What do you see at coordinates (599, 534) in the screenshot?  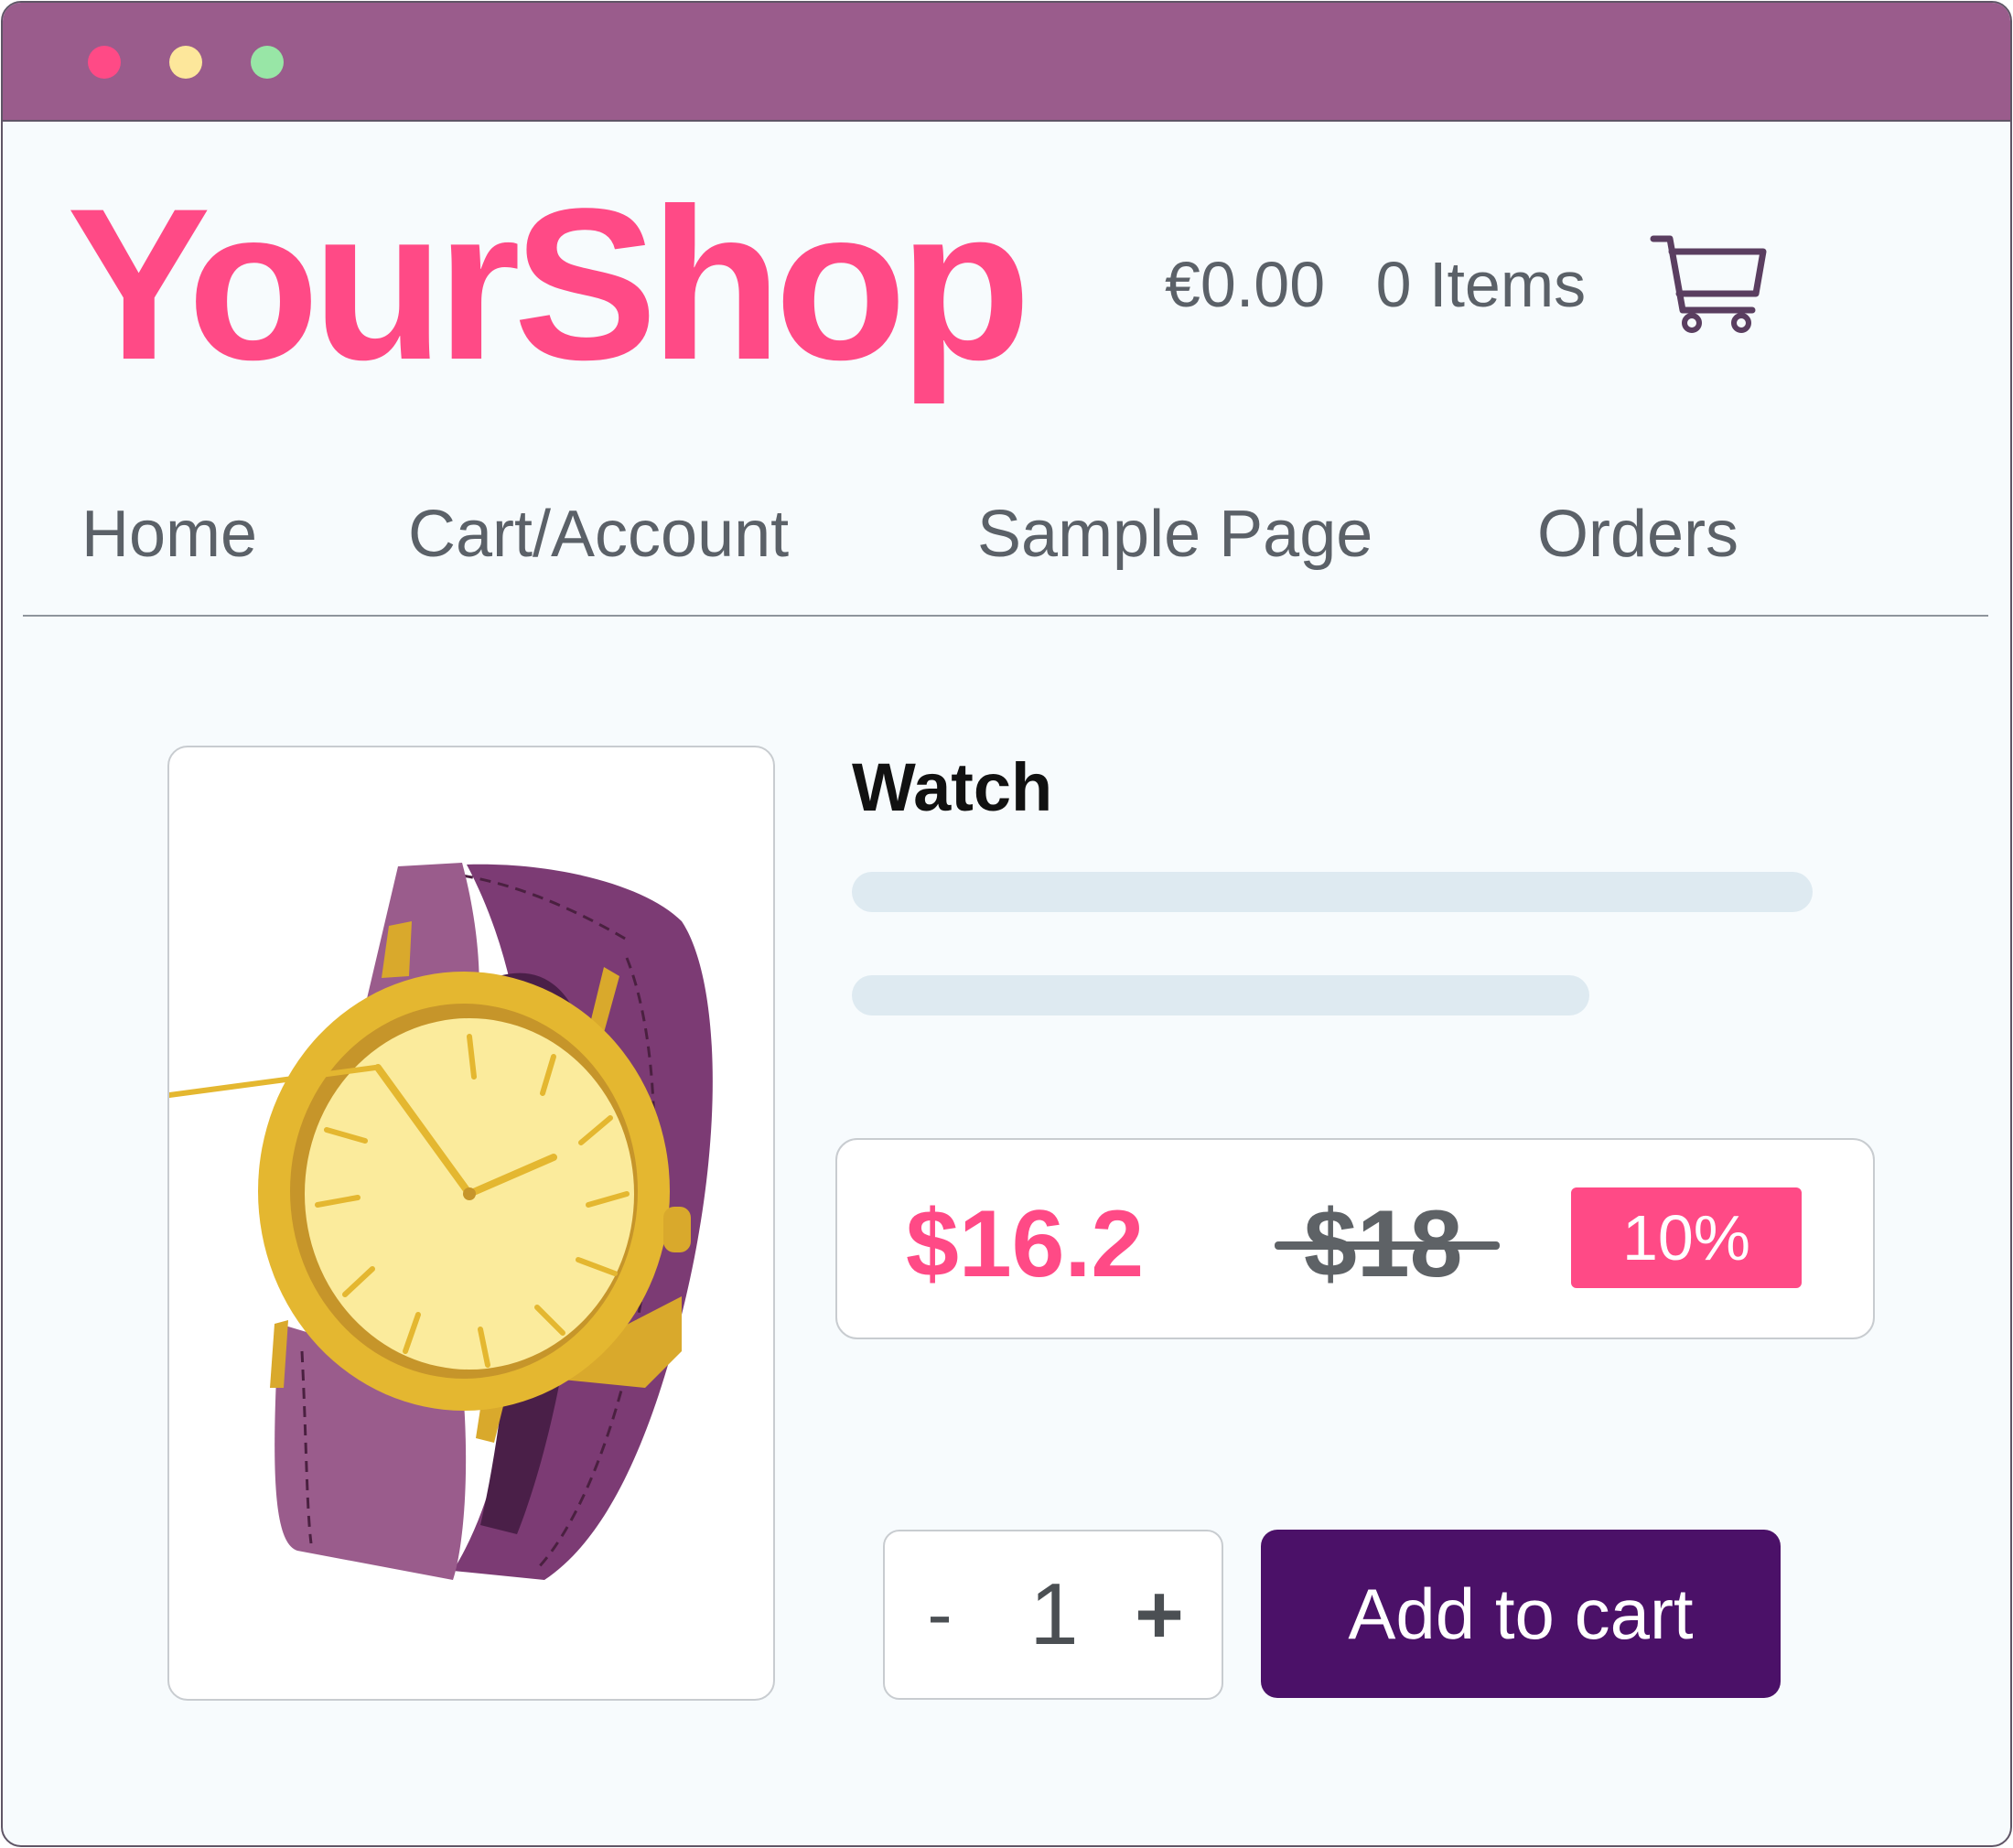 I see `nav-item-cart-account: Cart/Account` at bounding box center [599, 534].